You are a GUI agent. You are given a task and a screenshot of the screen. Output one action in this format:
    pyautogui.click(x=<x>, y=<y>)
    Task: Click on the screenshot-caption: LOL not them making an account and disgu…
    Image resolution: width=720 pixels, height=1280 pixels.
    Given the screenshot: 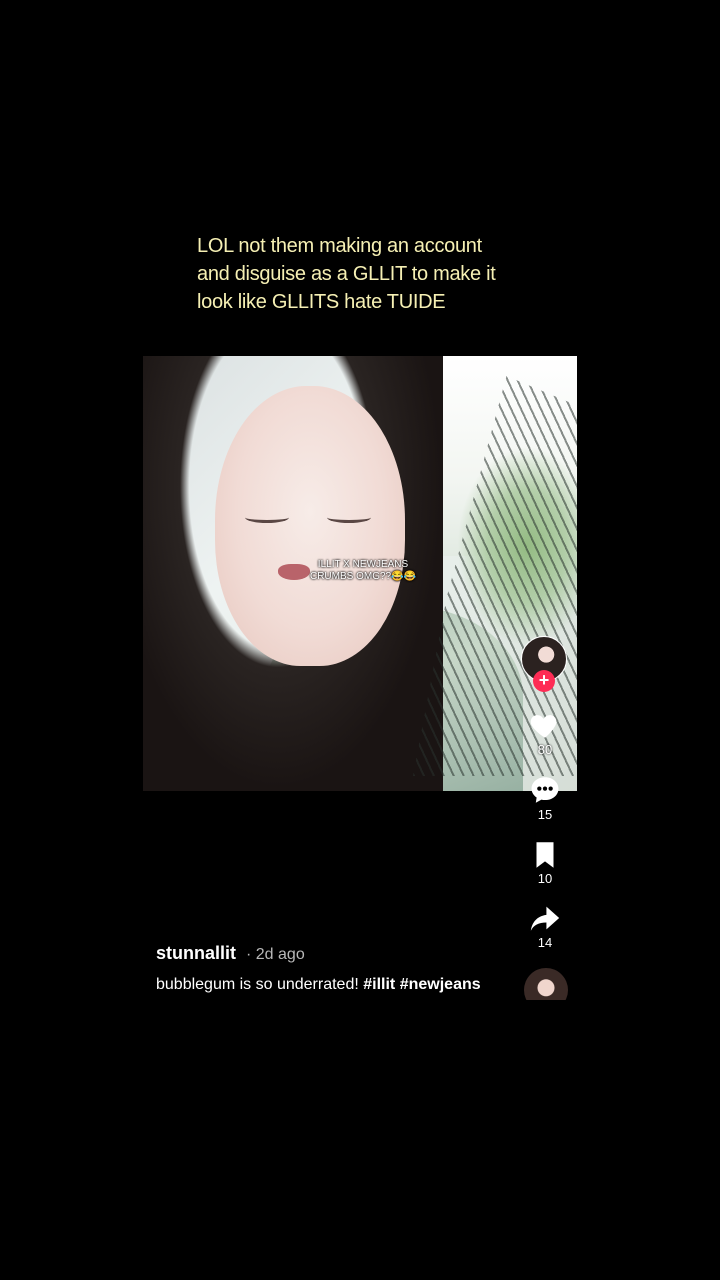 What is the action you would take?
    pyautogui.click(x=367, y=274)
    